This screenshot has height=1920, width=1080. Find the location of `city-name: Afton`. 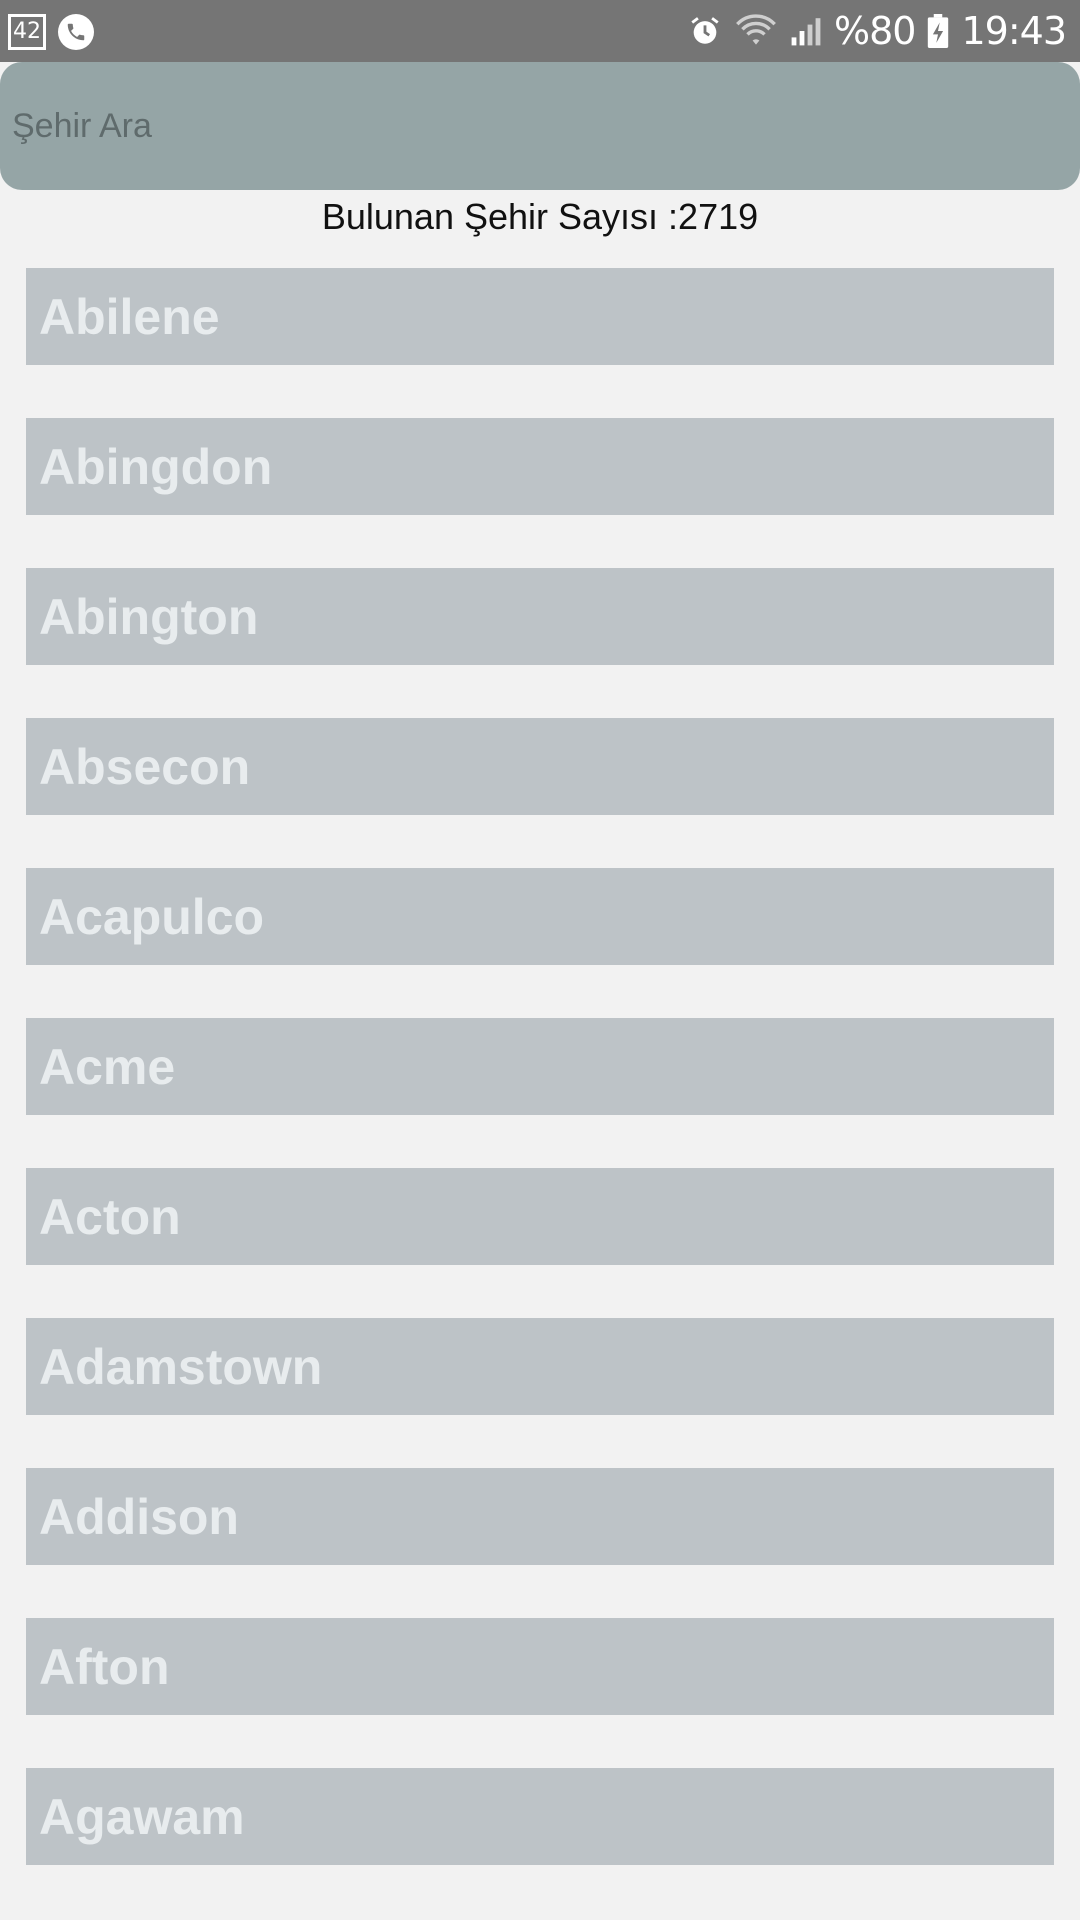

city-name: Afton is located at coordinates (104, 1666).